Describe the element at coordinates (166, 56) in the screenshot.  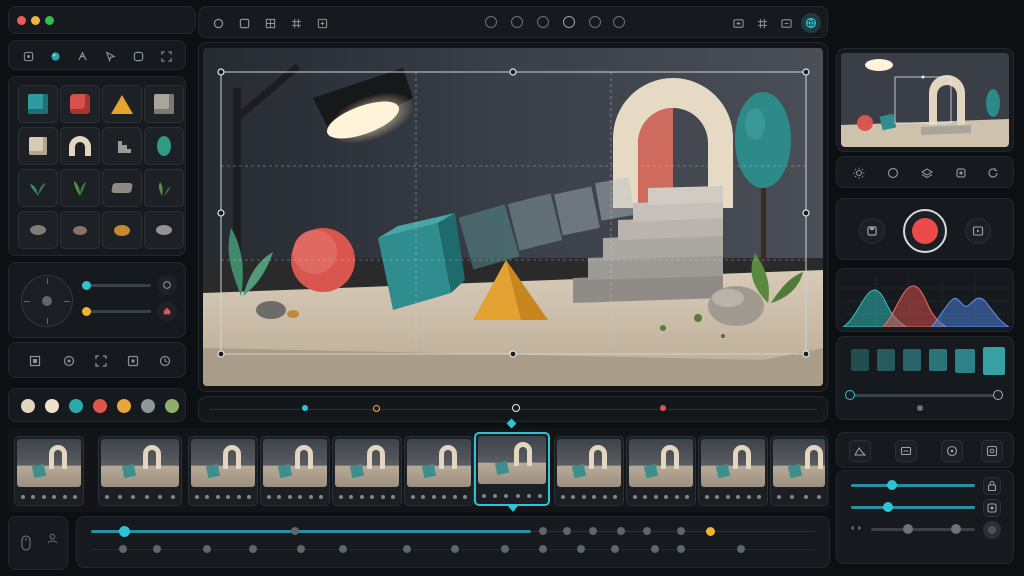
I see `crop-tool-button` at that location.